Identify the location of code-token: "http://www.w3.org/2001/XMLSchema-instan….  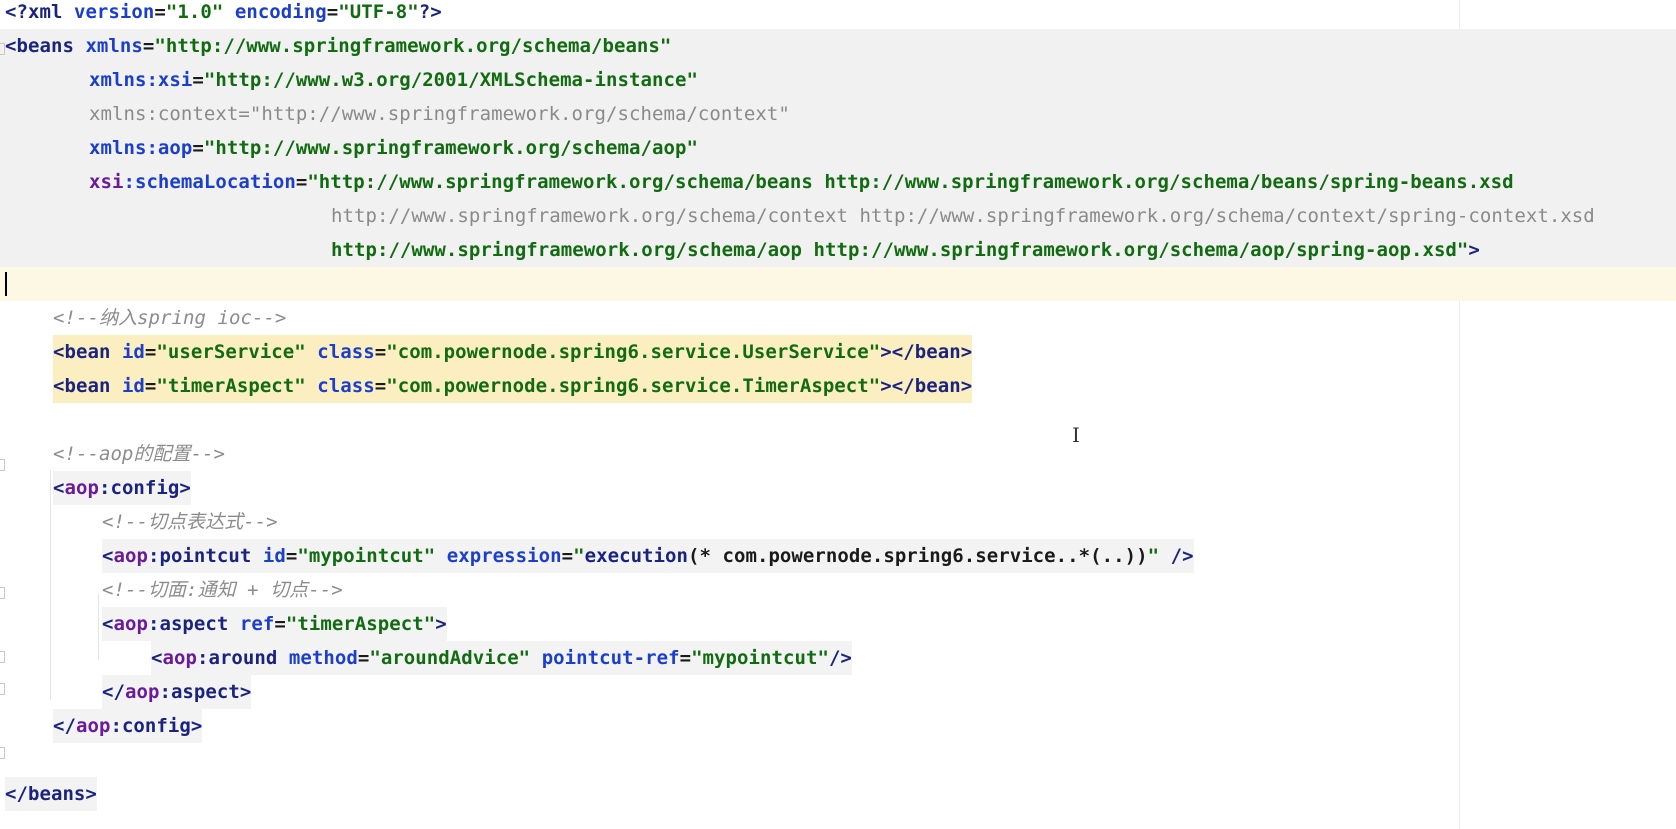
(450, 80).